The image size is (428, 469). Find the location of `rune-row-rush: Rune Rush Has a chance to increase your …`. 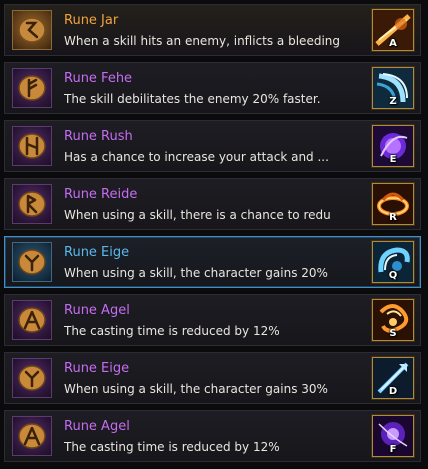

rune-row-rush: Rune Rush Has a chance to increase your … is located at coordinates (212, 146).